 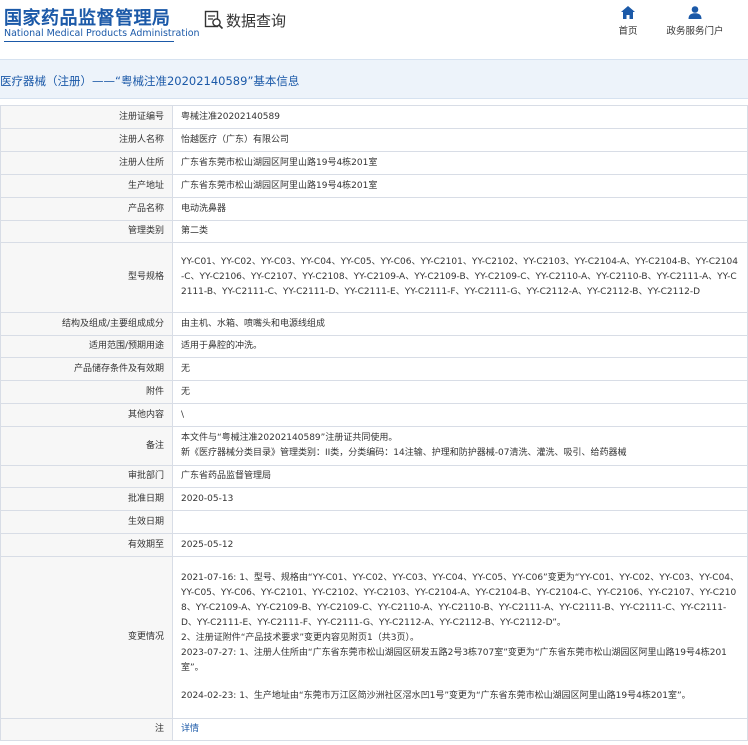 I want to click on nav-service-portal: 政务服务门户, so click(x=695, y=21).